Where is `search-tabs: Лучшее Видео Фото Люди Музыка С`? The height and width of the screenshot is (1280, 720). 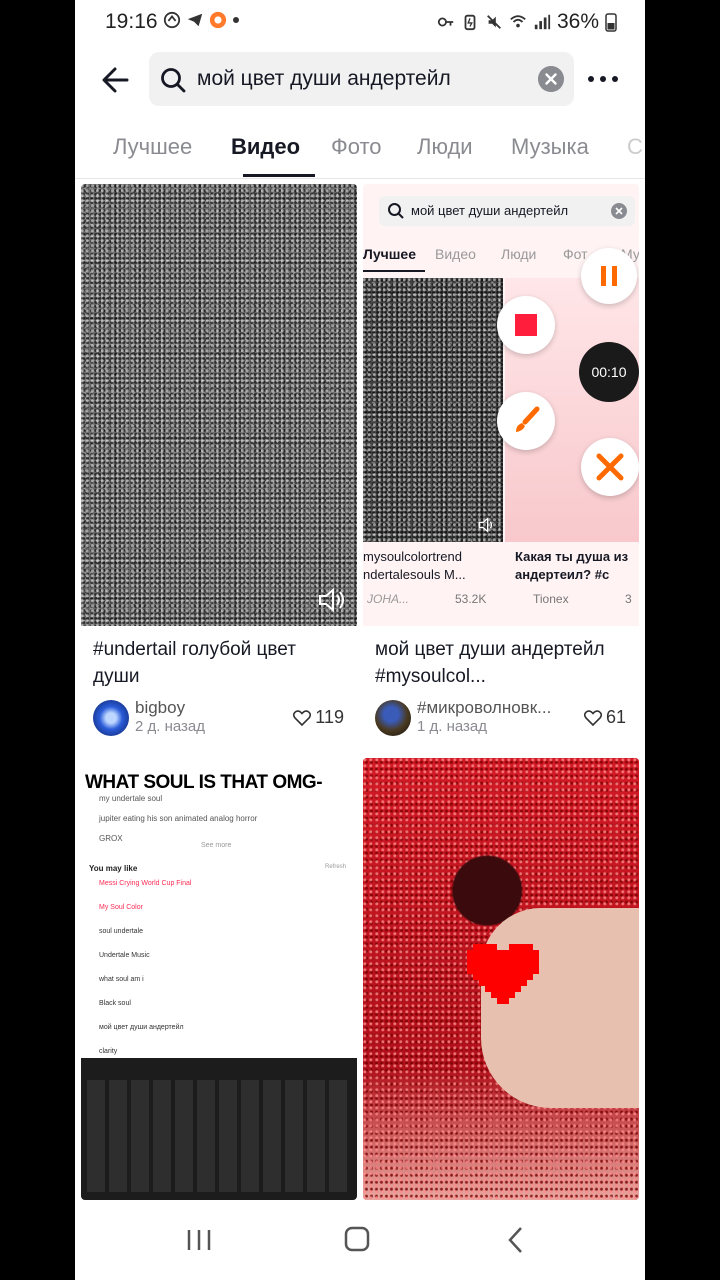 search-tabs: Лучшее Видео Фото Люди Музыка С is located at coordinates (360, 149).